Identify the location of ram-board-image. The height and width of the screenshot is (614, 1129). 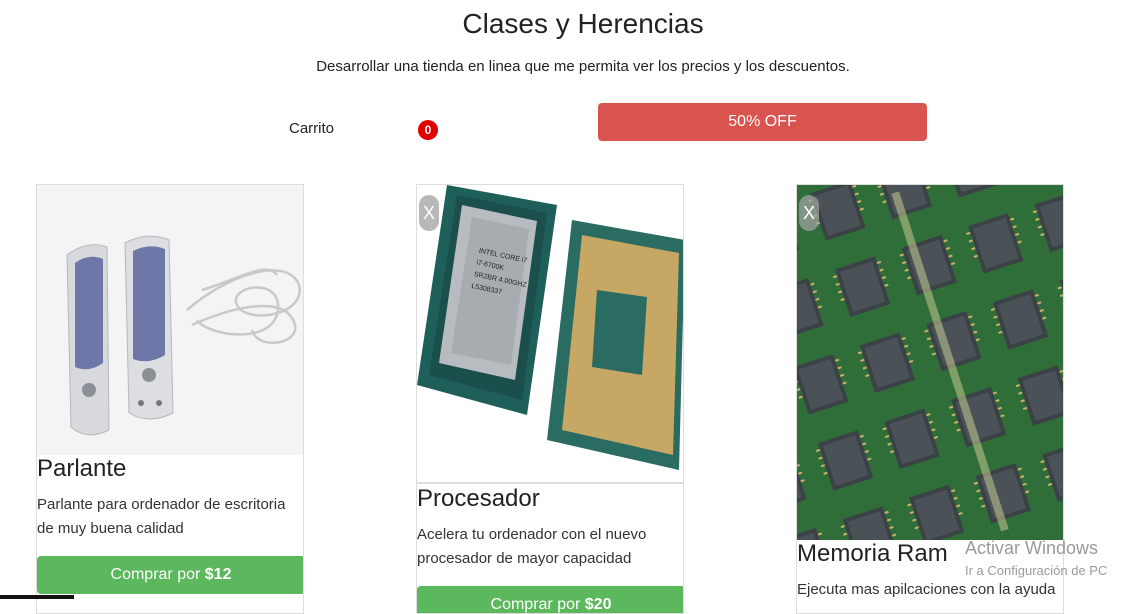
(930, 362).